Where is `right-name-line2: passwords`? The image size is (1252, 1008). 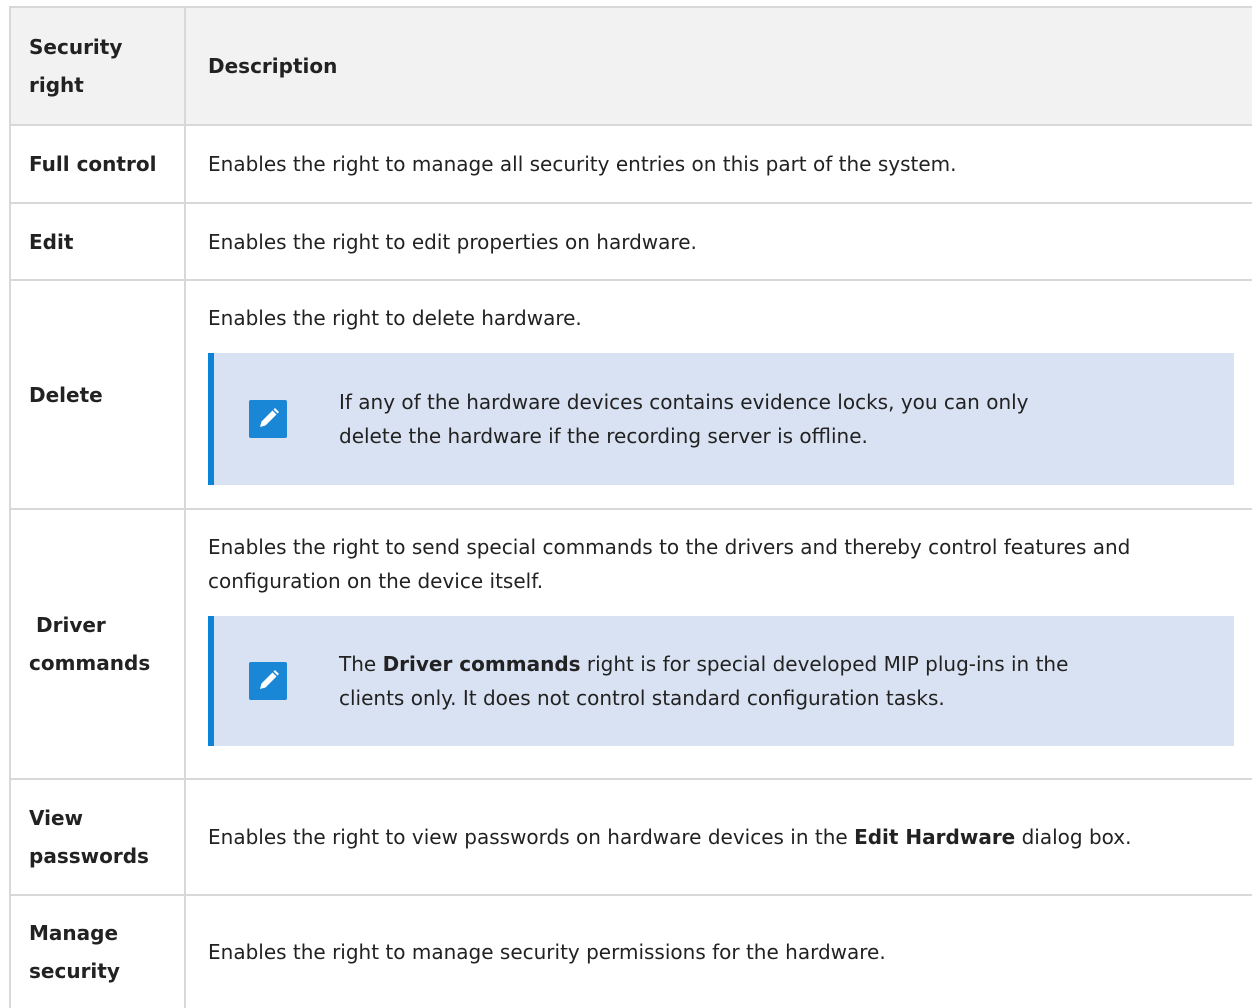
right-name-line2: passwords is located at coordinates (89, 856).